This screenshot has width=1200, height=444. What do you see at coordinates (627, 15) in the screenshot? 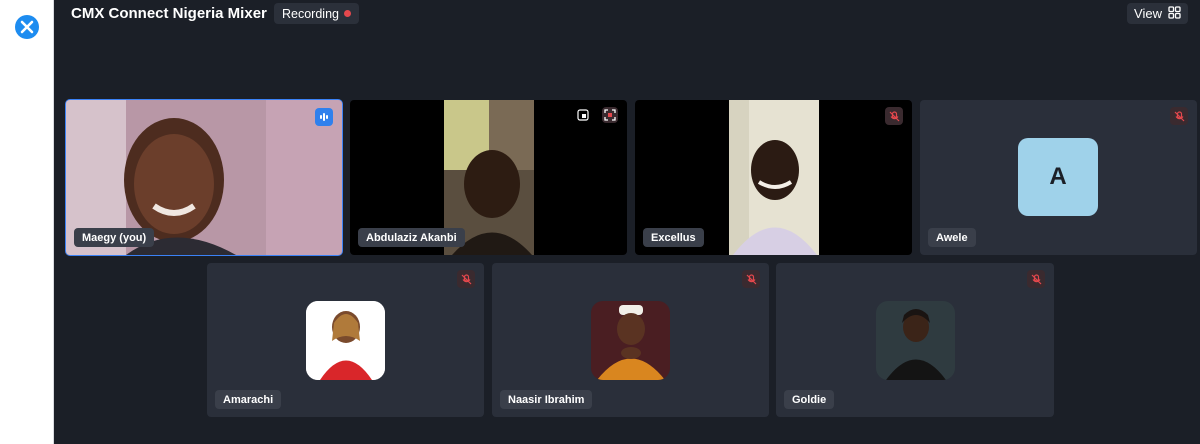
I see `top-bar: CMX Connect Nigeria Mixer Recording View` at bounding box center [627, 15].